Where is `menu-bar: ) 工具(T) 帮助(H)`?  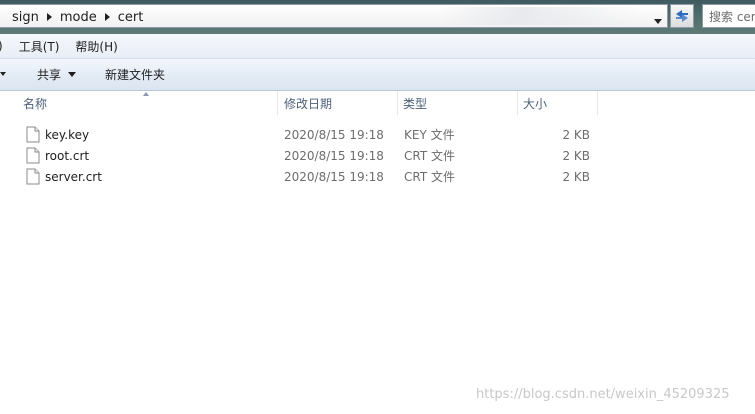 menu-bar: ) 工具(T) 帮助(H) is located at coordinates (377, 46).